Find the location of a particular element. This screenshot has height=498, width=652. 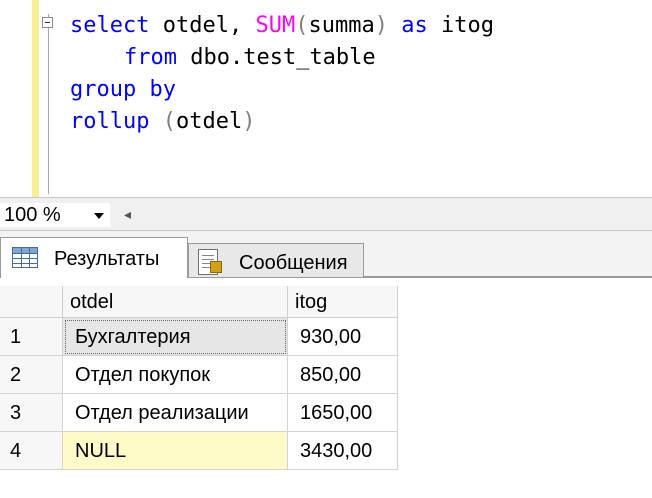

cell-otdel: Отдел реализации is located at coordinates (175, 413).